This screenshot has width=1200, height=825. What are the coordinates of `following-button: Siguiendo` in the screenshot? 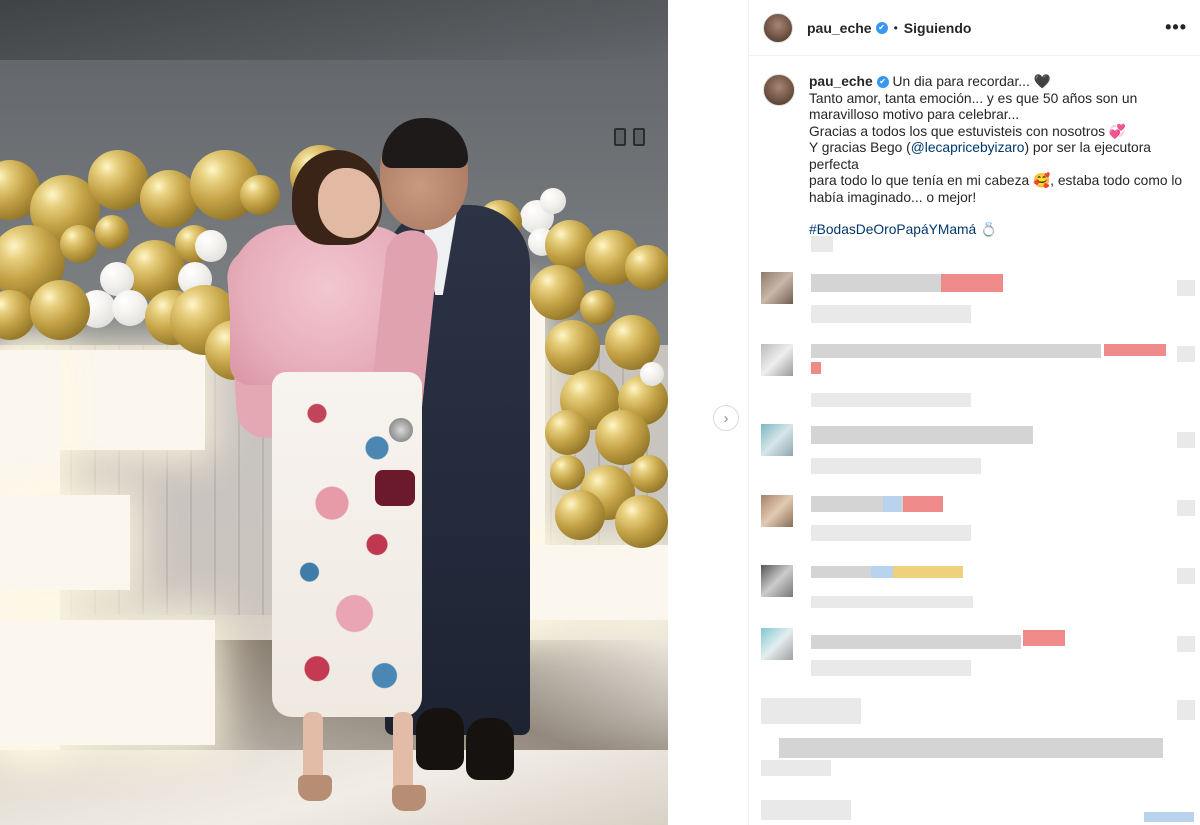 It's located at (938, 28).